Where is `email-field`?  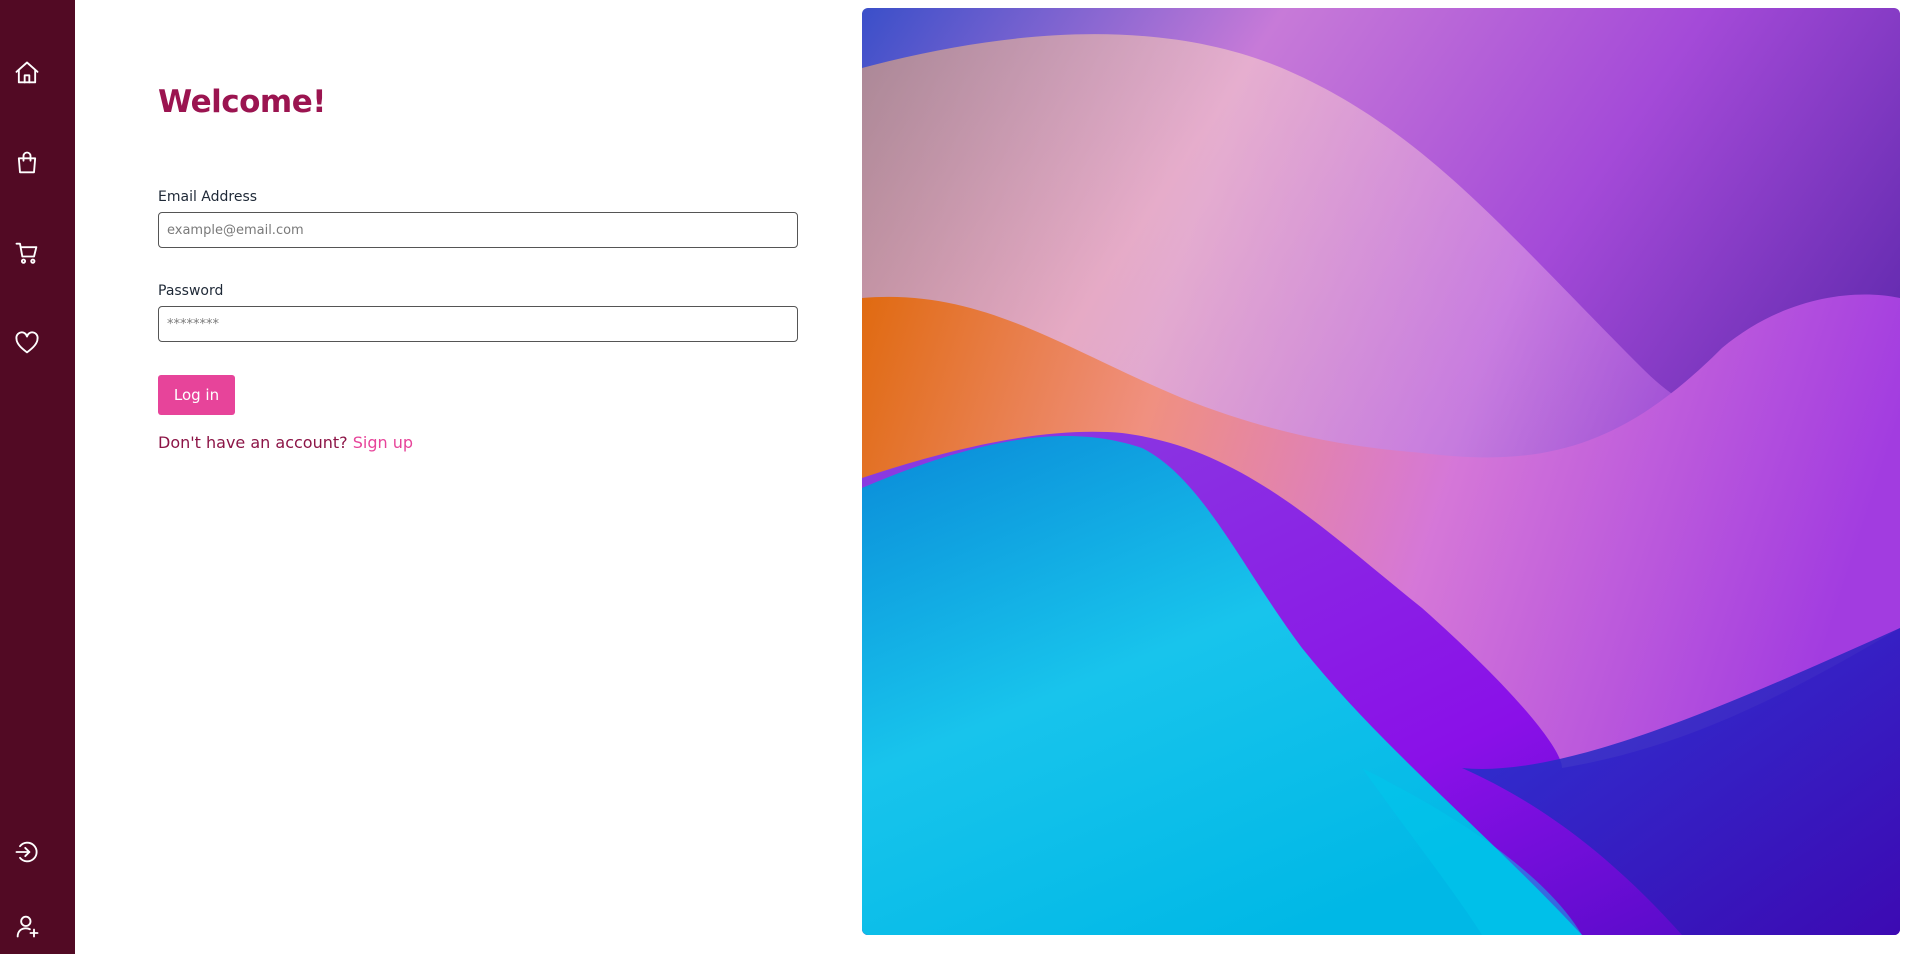
email-field is located at coordinates (478, 230).